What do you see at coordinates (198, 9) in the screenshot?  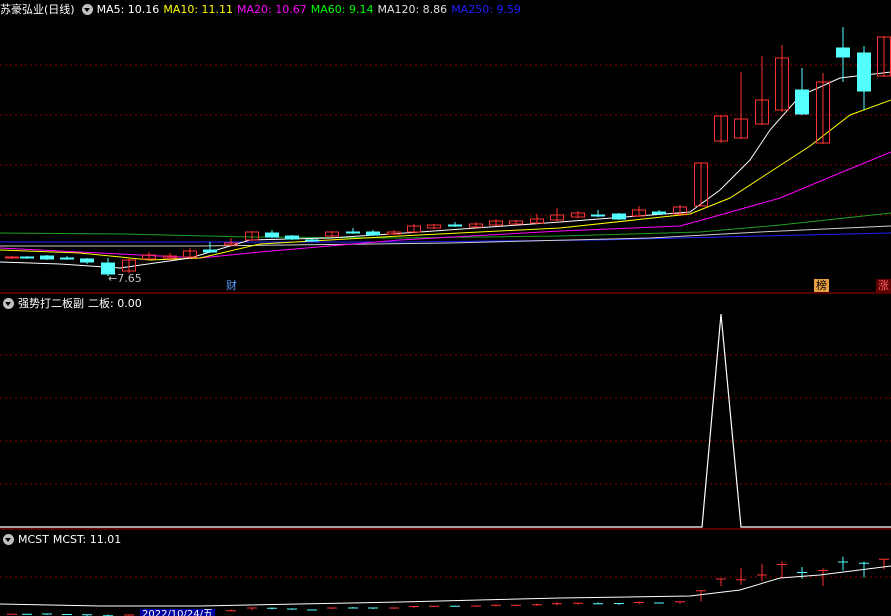 I see `ma10-value: MA10: 11.11` at bounding box center [198, 9].